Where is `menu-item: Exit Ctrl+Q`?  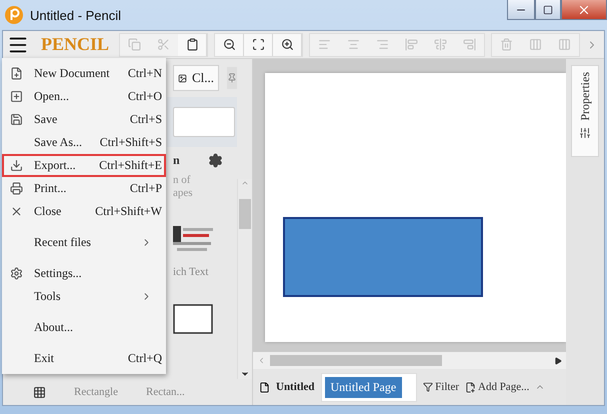 menu-item: Exit Ctrl+Q is located at coordinates (84, 358).